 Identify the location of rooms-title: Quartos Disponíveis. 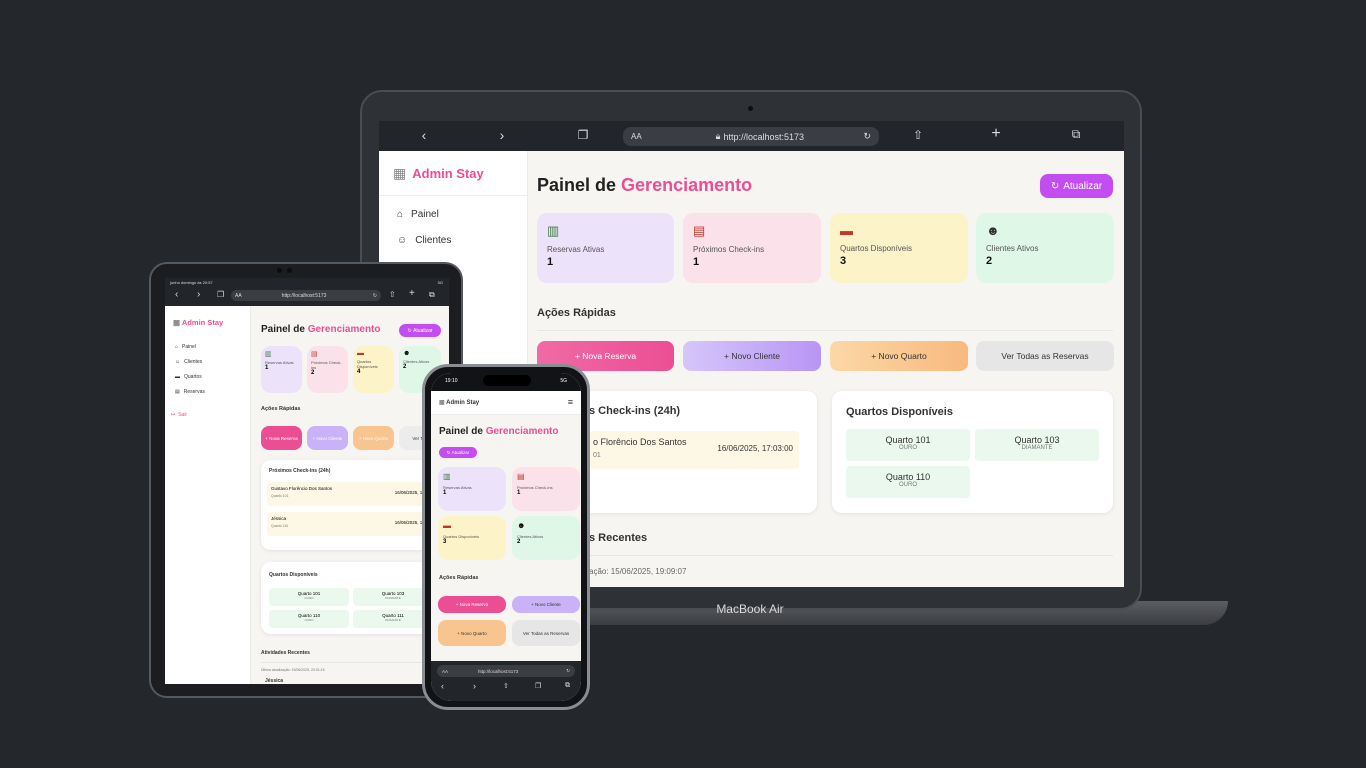
(899, 412).